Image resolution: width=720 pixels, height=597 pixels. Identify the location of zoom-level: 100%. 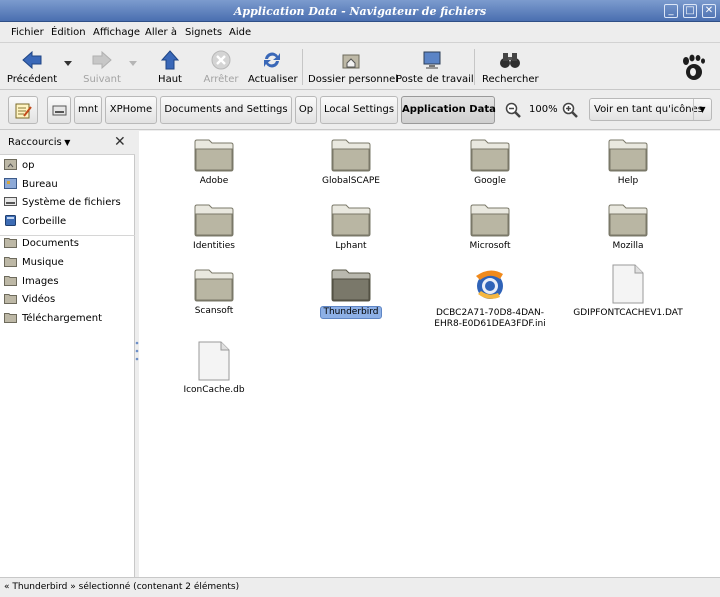
(543, 109).